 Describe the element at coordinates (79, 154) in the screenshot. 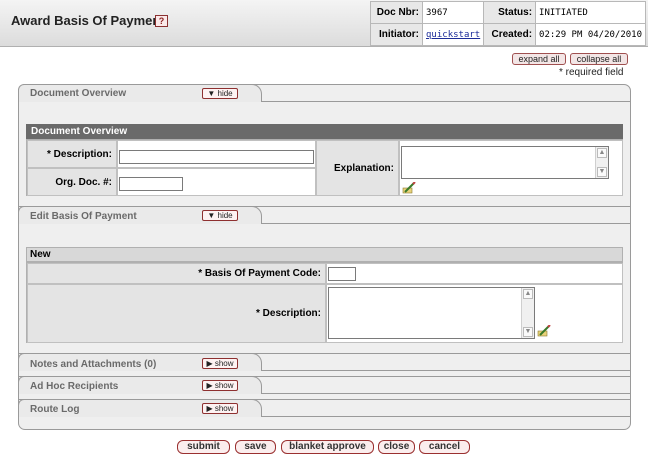

I see `description-label: * Description:` at that location.